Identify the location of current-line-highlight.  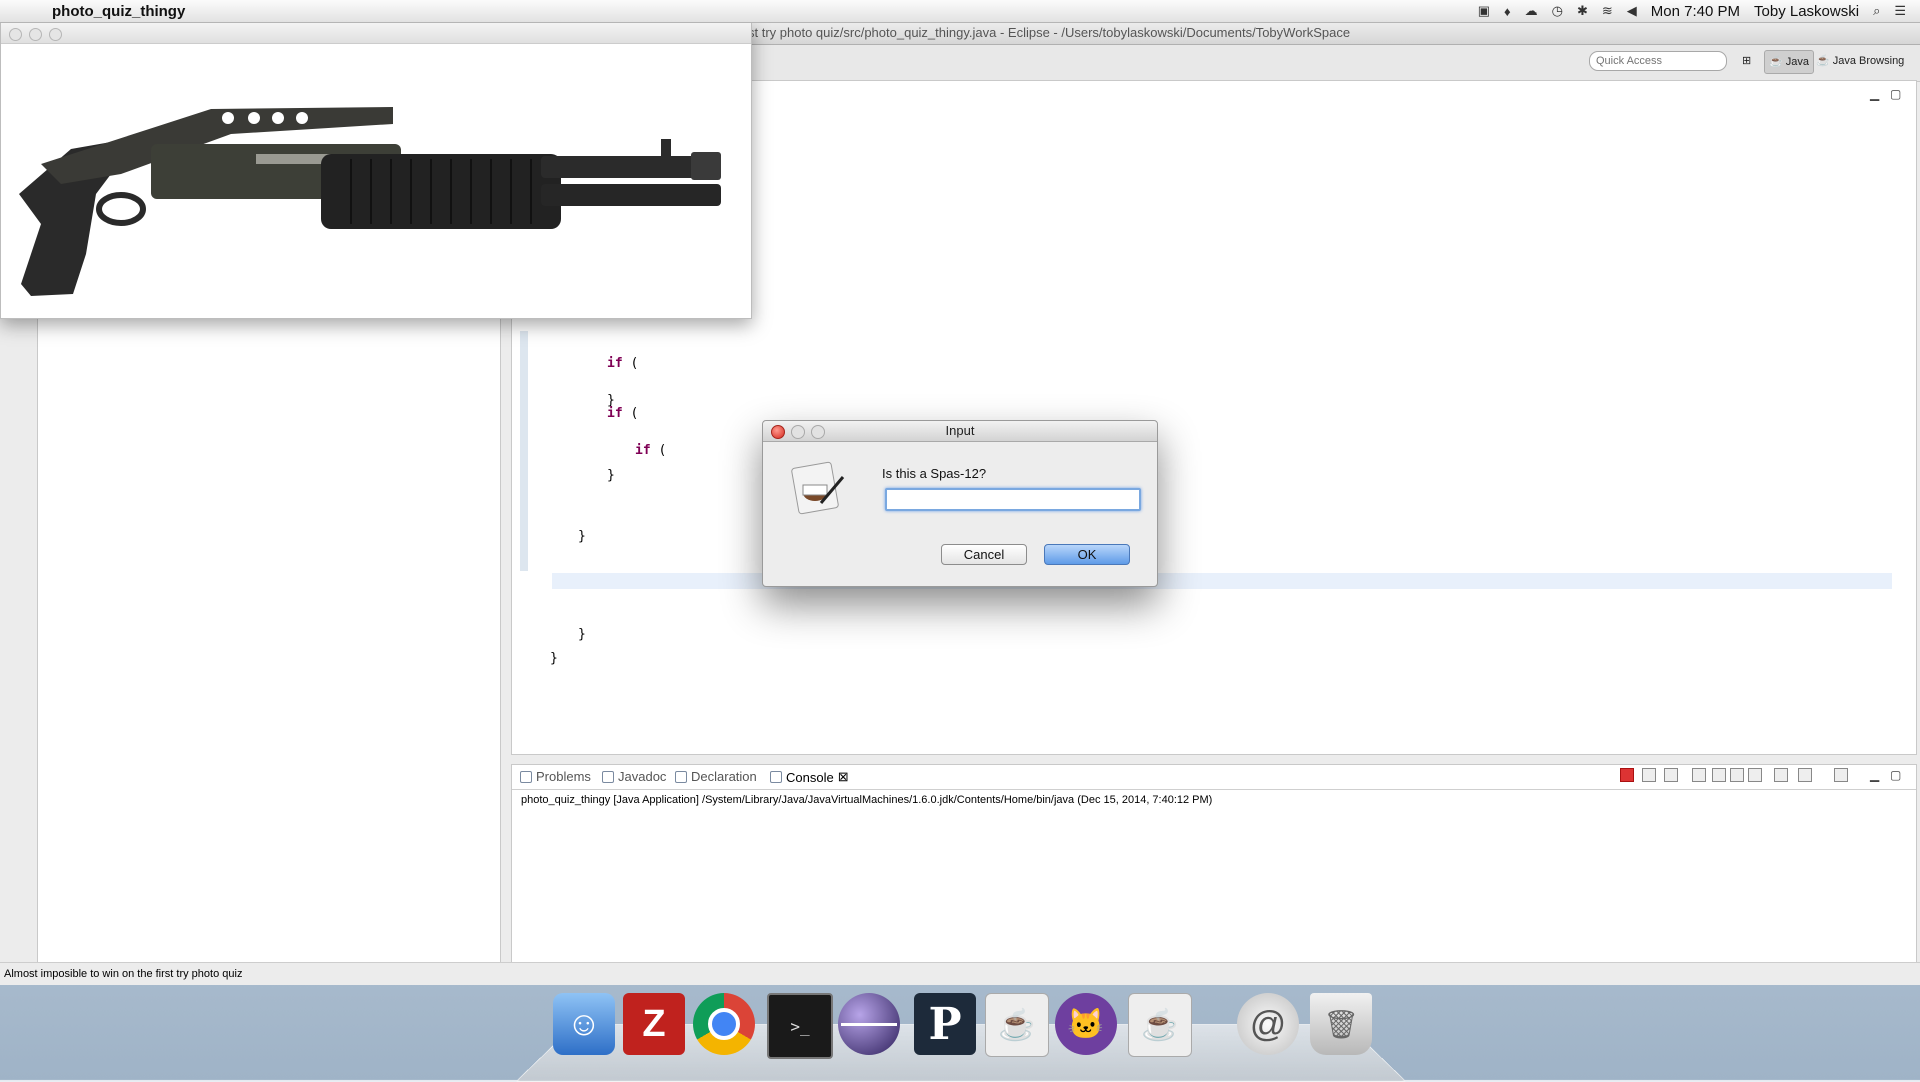
(1222, 581).